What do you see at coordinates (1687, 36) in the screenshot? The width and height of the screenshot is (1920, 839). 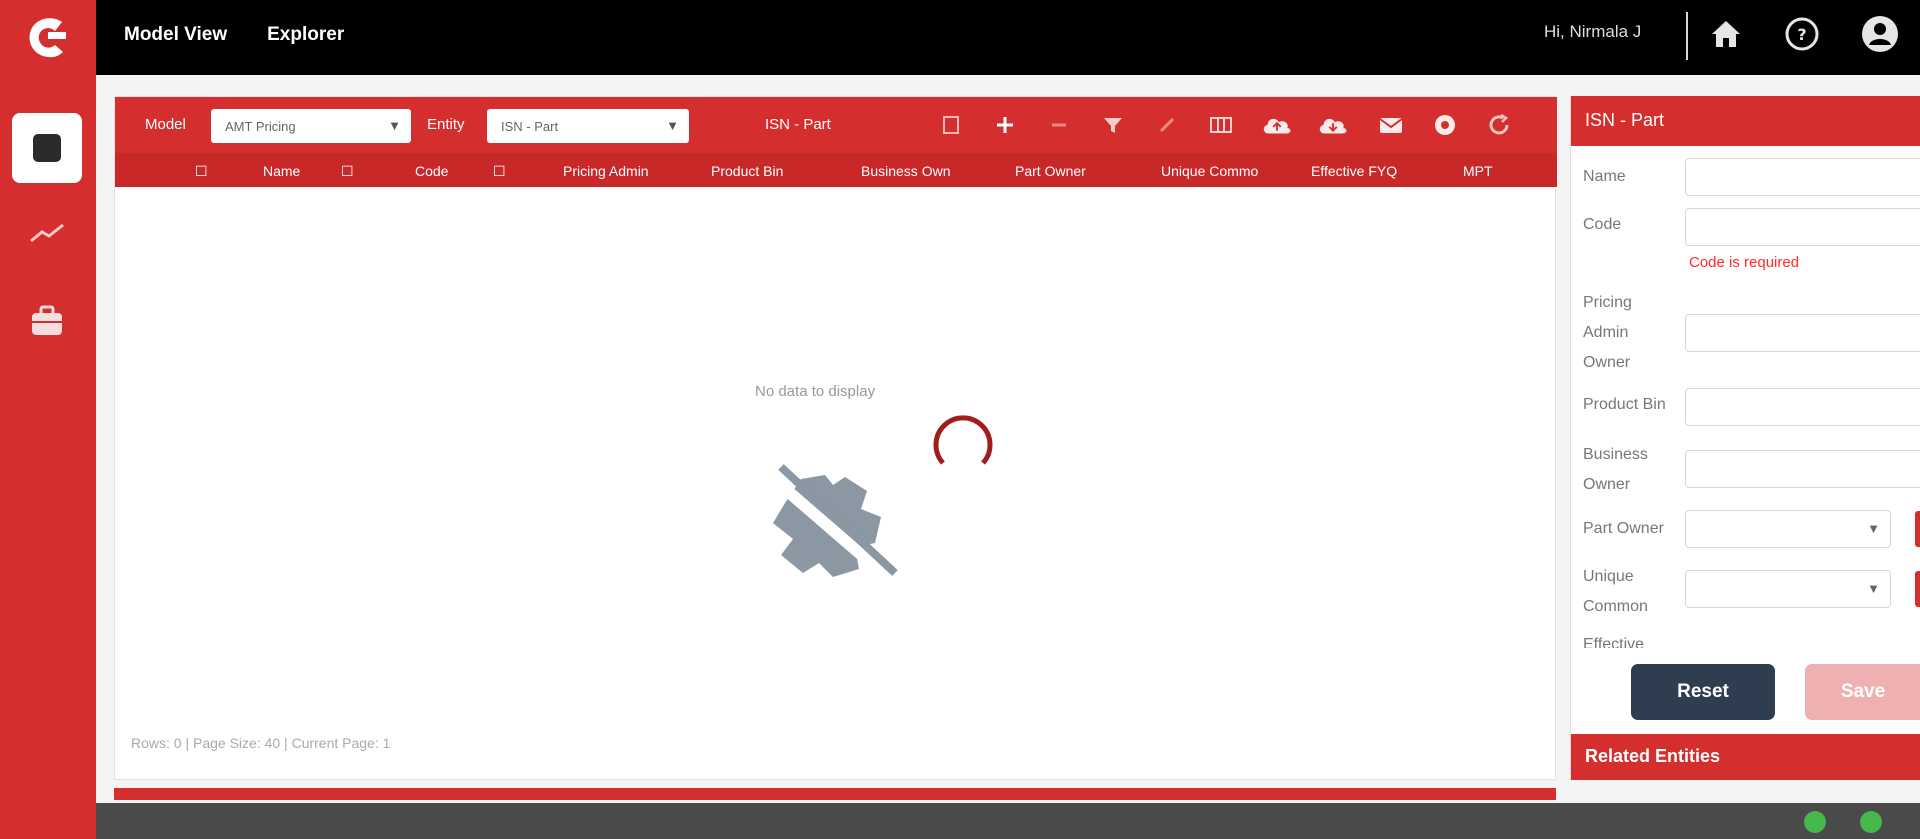 I see `divider` at bounding box center [1687, 36].